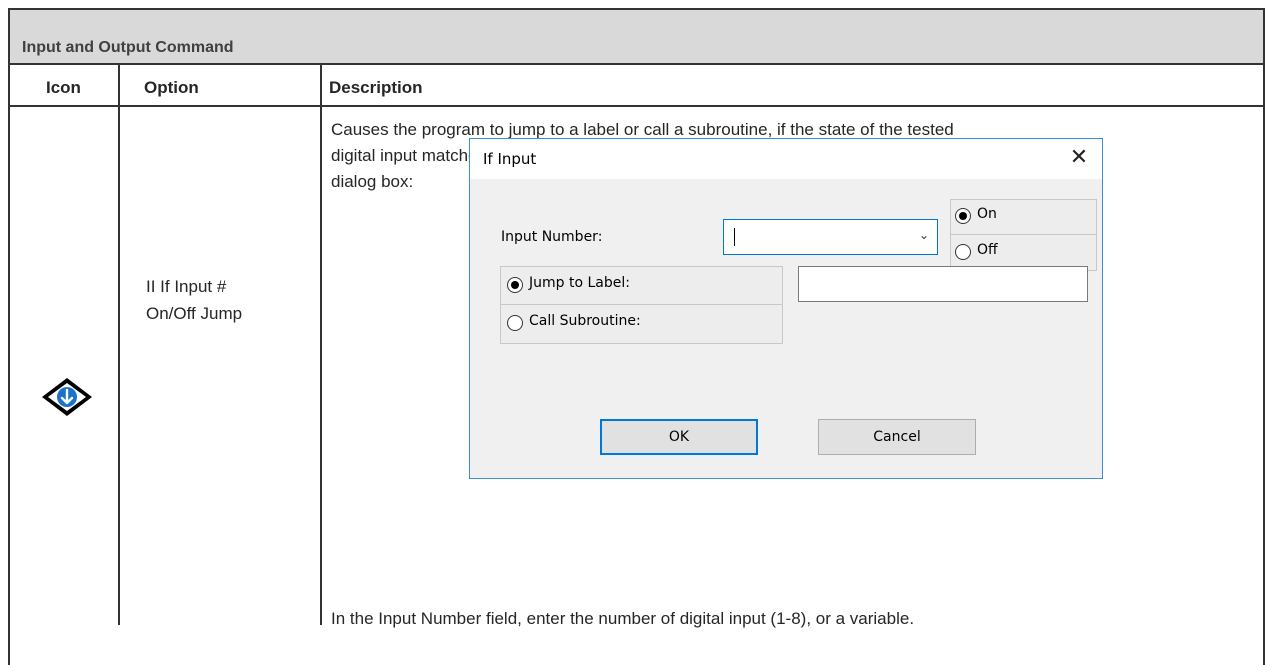 Image resolution: width=1275 pixels, height=665 pixels. I want to click on input-number-label: Input Number:, so click(552, 237).